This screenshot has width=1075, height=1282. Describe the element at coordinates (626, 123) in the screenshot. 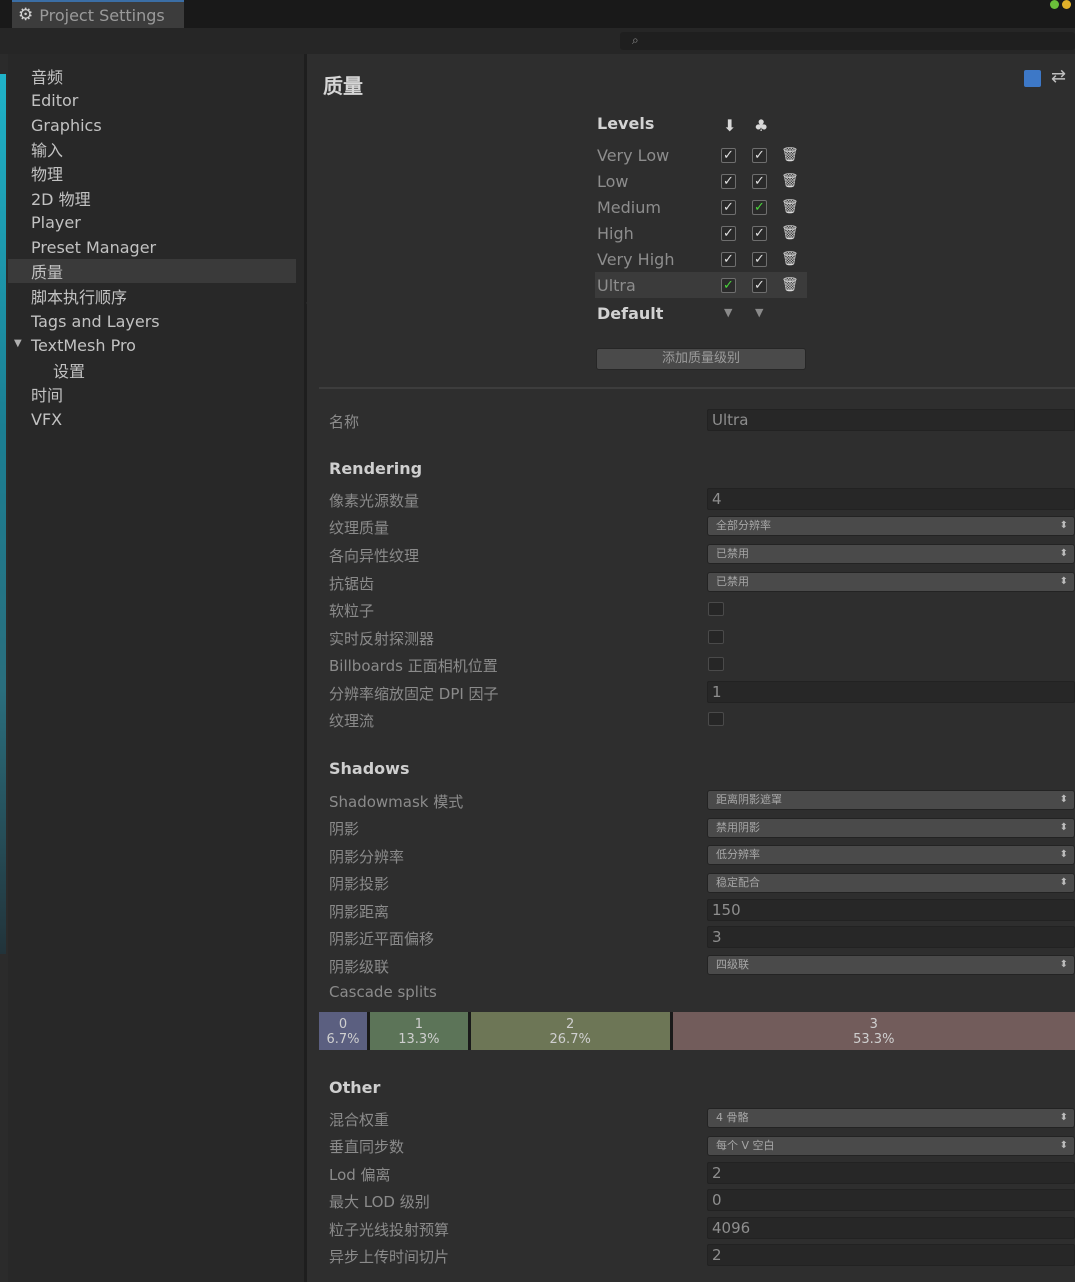

I see `levels-header: Levels` at that location.